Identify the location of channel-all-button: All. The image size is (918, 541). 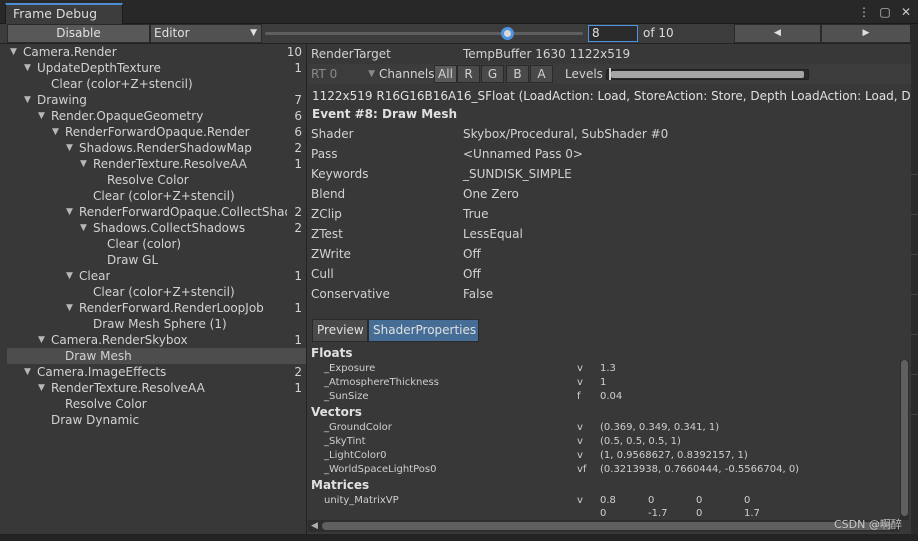
(445, 74).